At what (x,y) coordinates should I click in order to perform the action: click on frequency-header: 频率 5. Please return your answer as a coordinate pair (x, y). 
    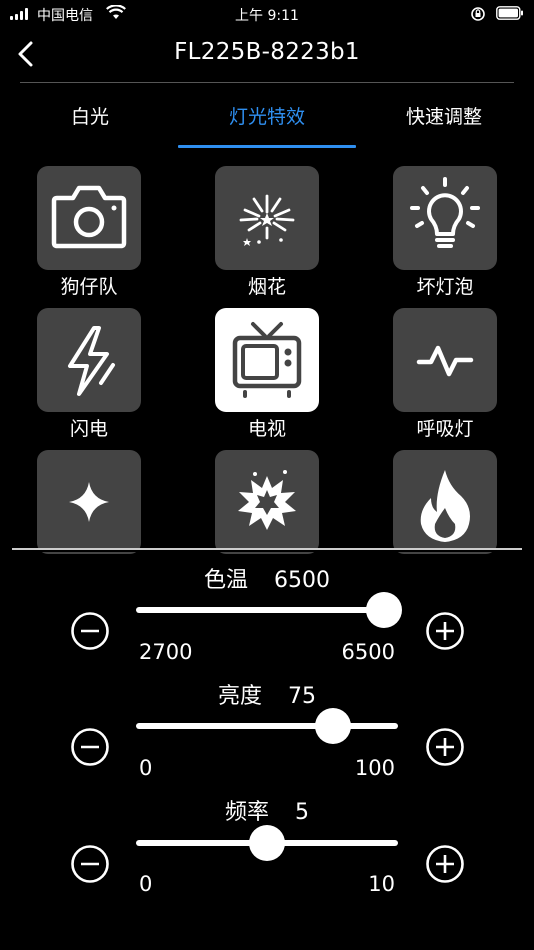
    Looking at the image, I should click on (267, 810).